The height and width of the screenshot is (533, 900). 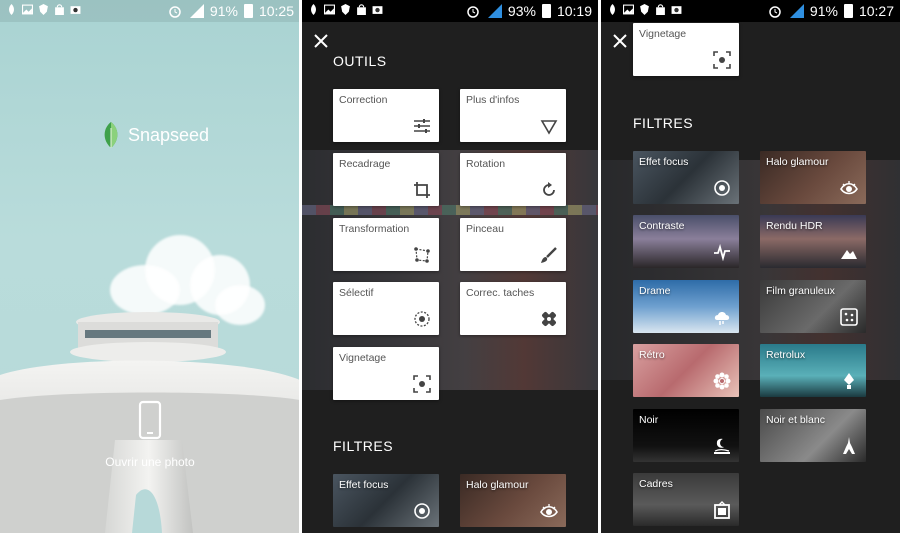 I want to click on status-bar: 91% 10:27, so click(x=750, y=11).